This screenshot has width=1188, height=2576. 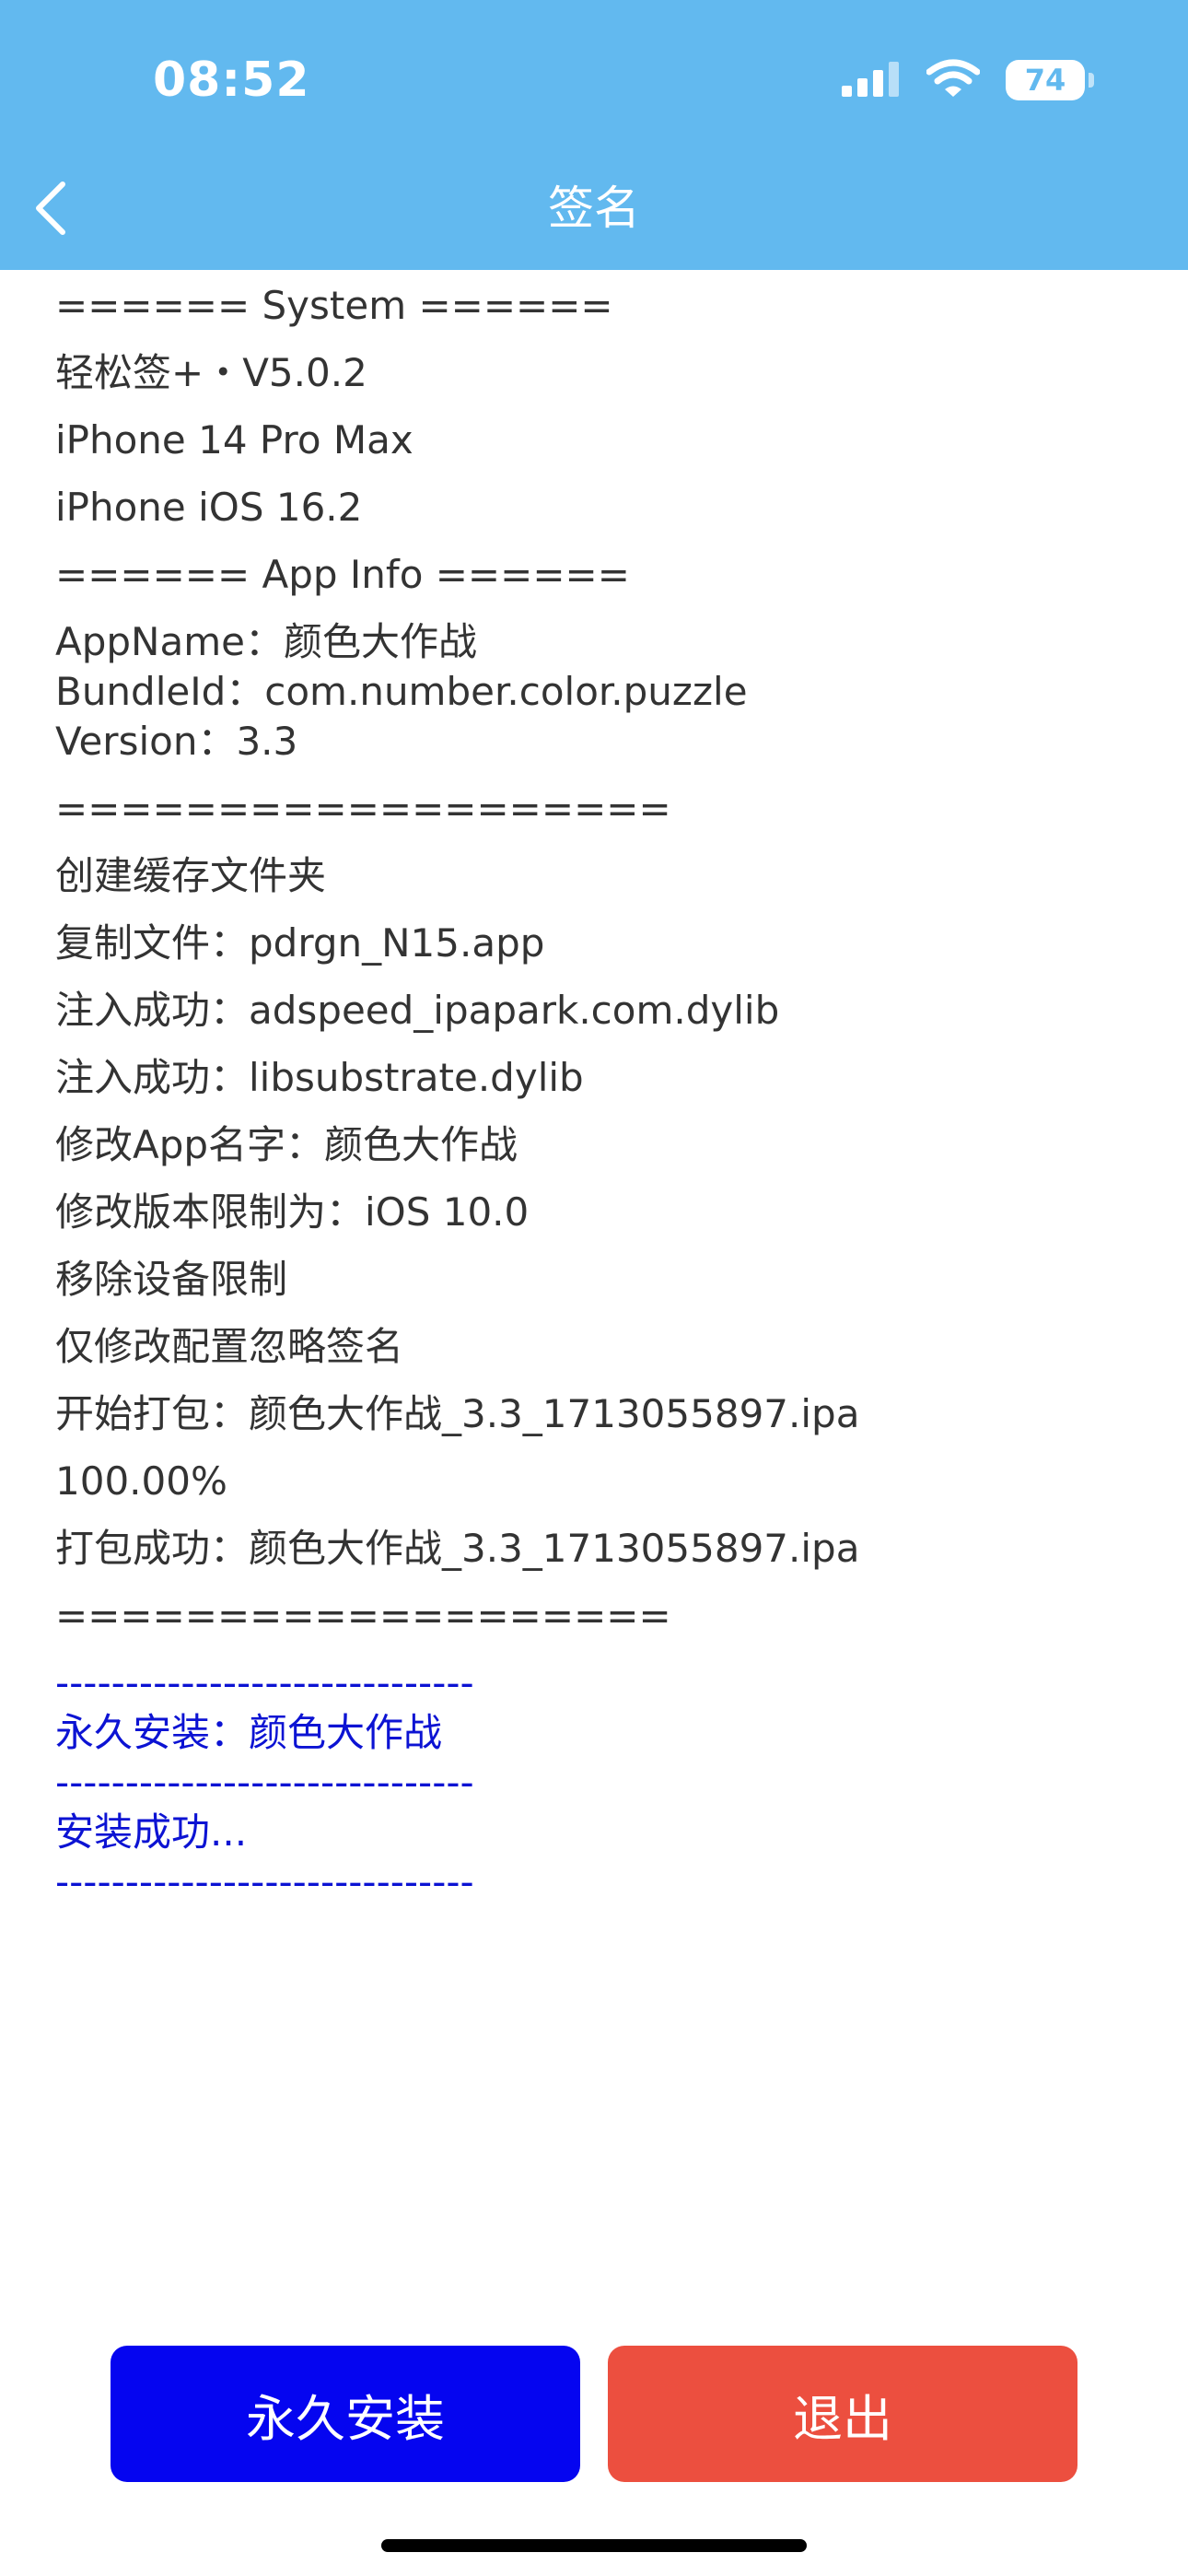 What do you see at coordinates (172, 1279) in the screenshot?
I see `log-line: 移除设备限制` at bounding box center [172, 1279].